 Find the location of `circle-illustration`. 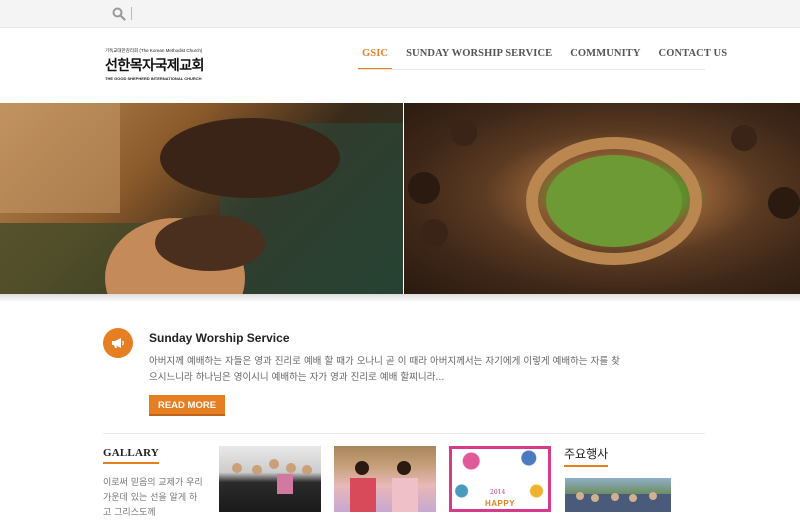

circle-illustration is located at coordinates (604, 192).